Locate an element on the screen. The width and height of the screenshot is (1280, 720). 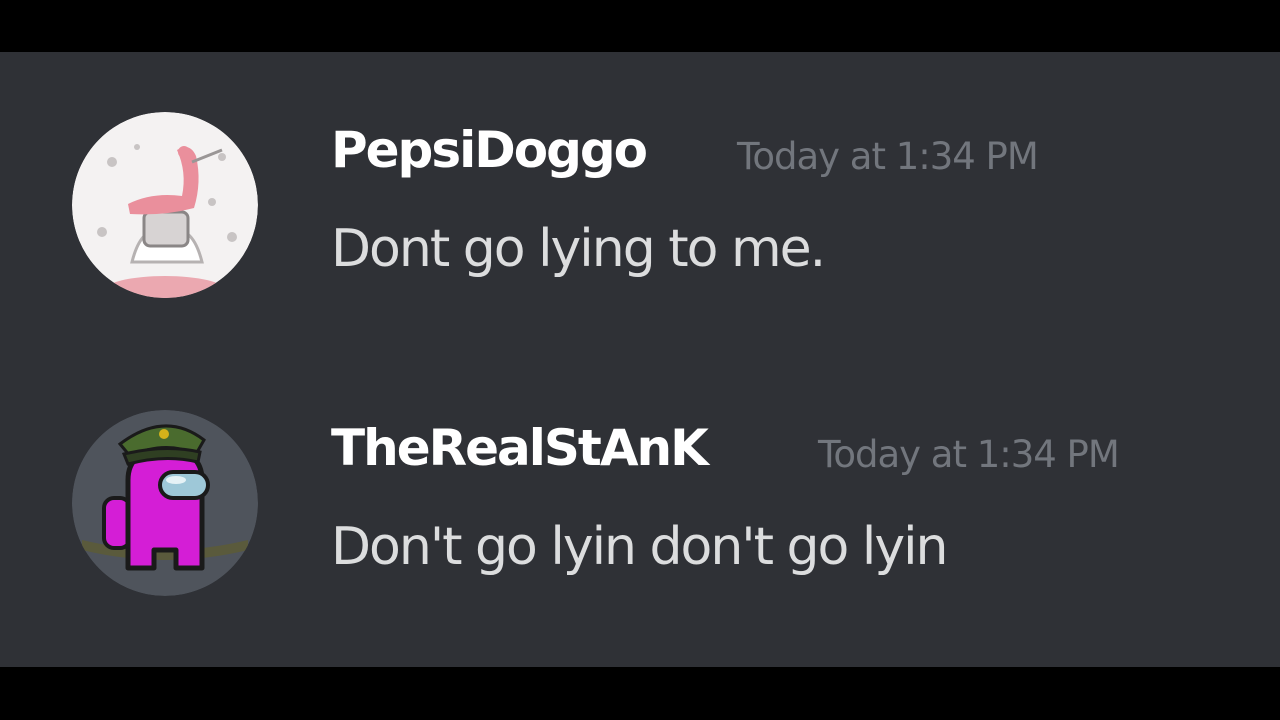
username: TheRealStAnK is located at coordinates (520, 448).